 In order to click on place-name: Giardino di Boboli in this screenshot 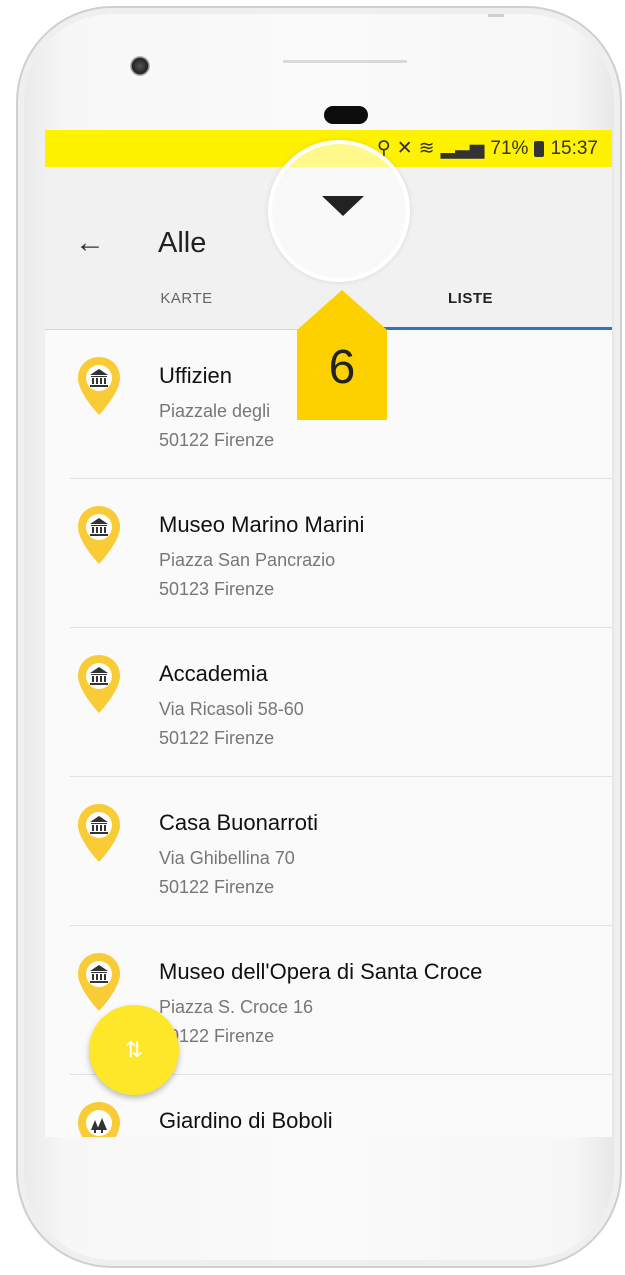, I will do `click(246, 1120)`.